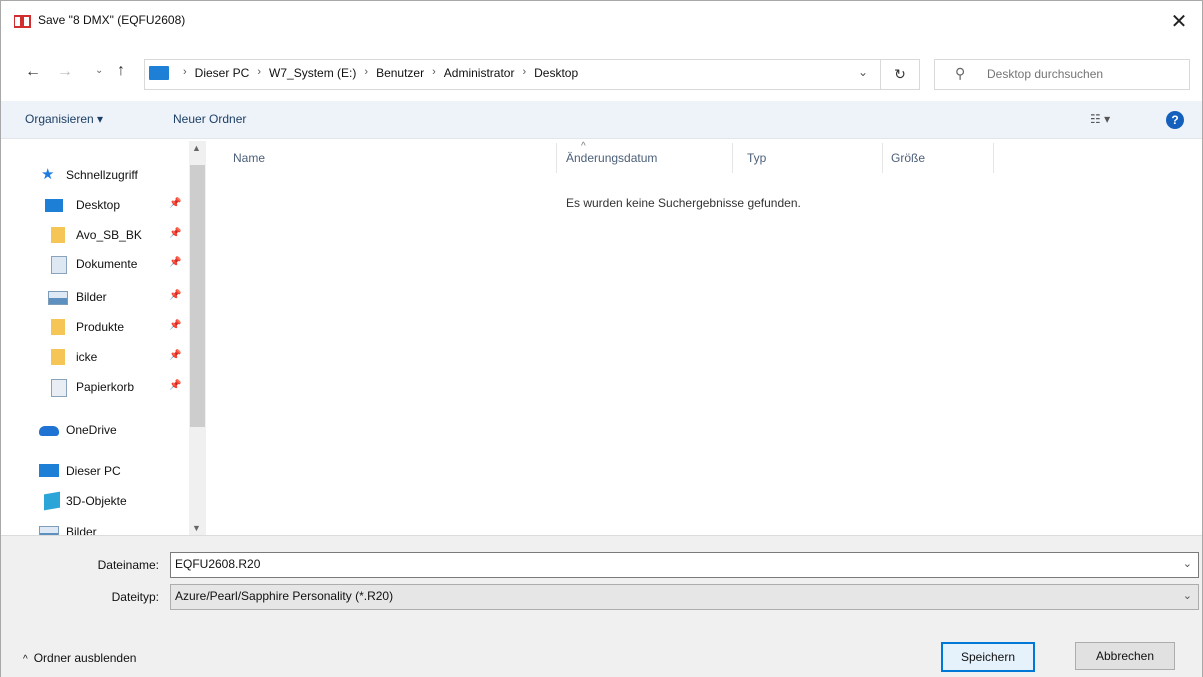 This screenshot has width=1203, height=677. I want to click on save-button: Speichern, so click(988, 657).